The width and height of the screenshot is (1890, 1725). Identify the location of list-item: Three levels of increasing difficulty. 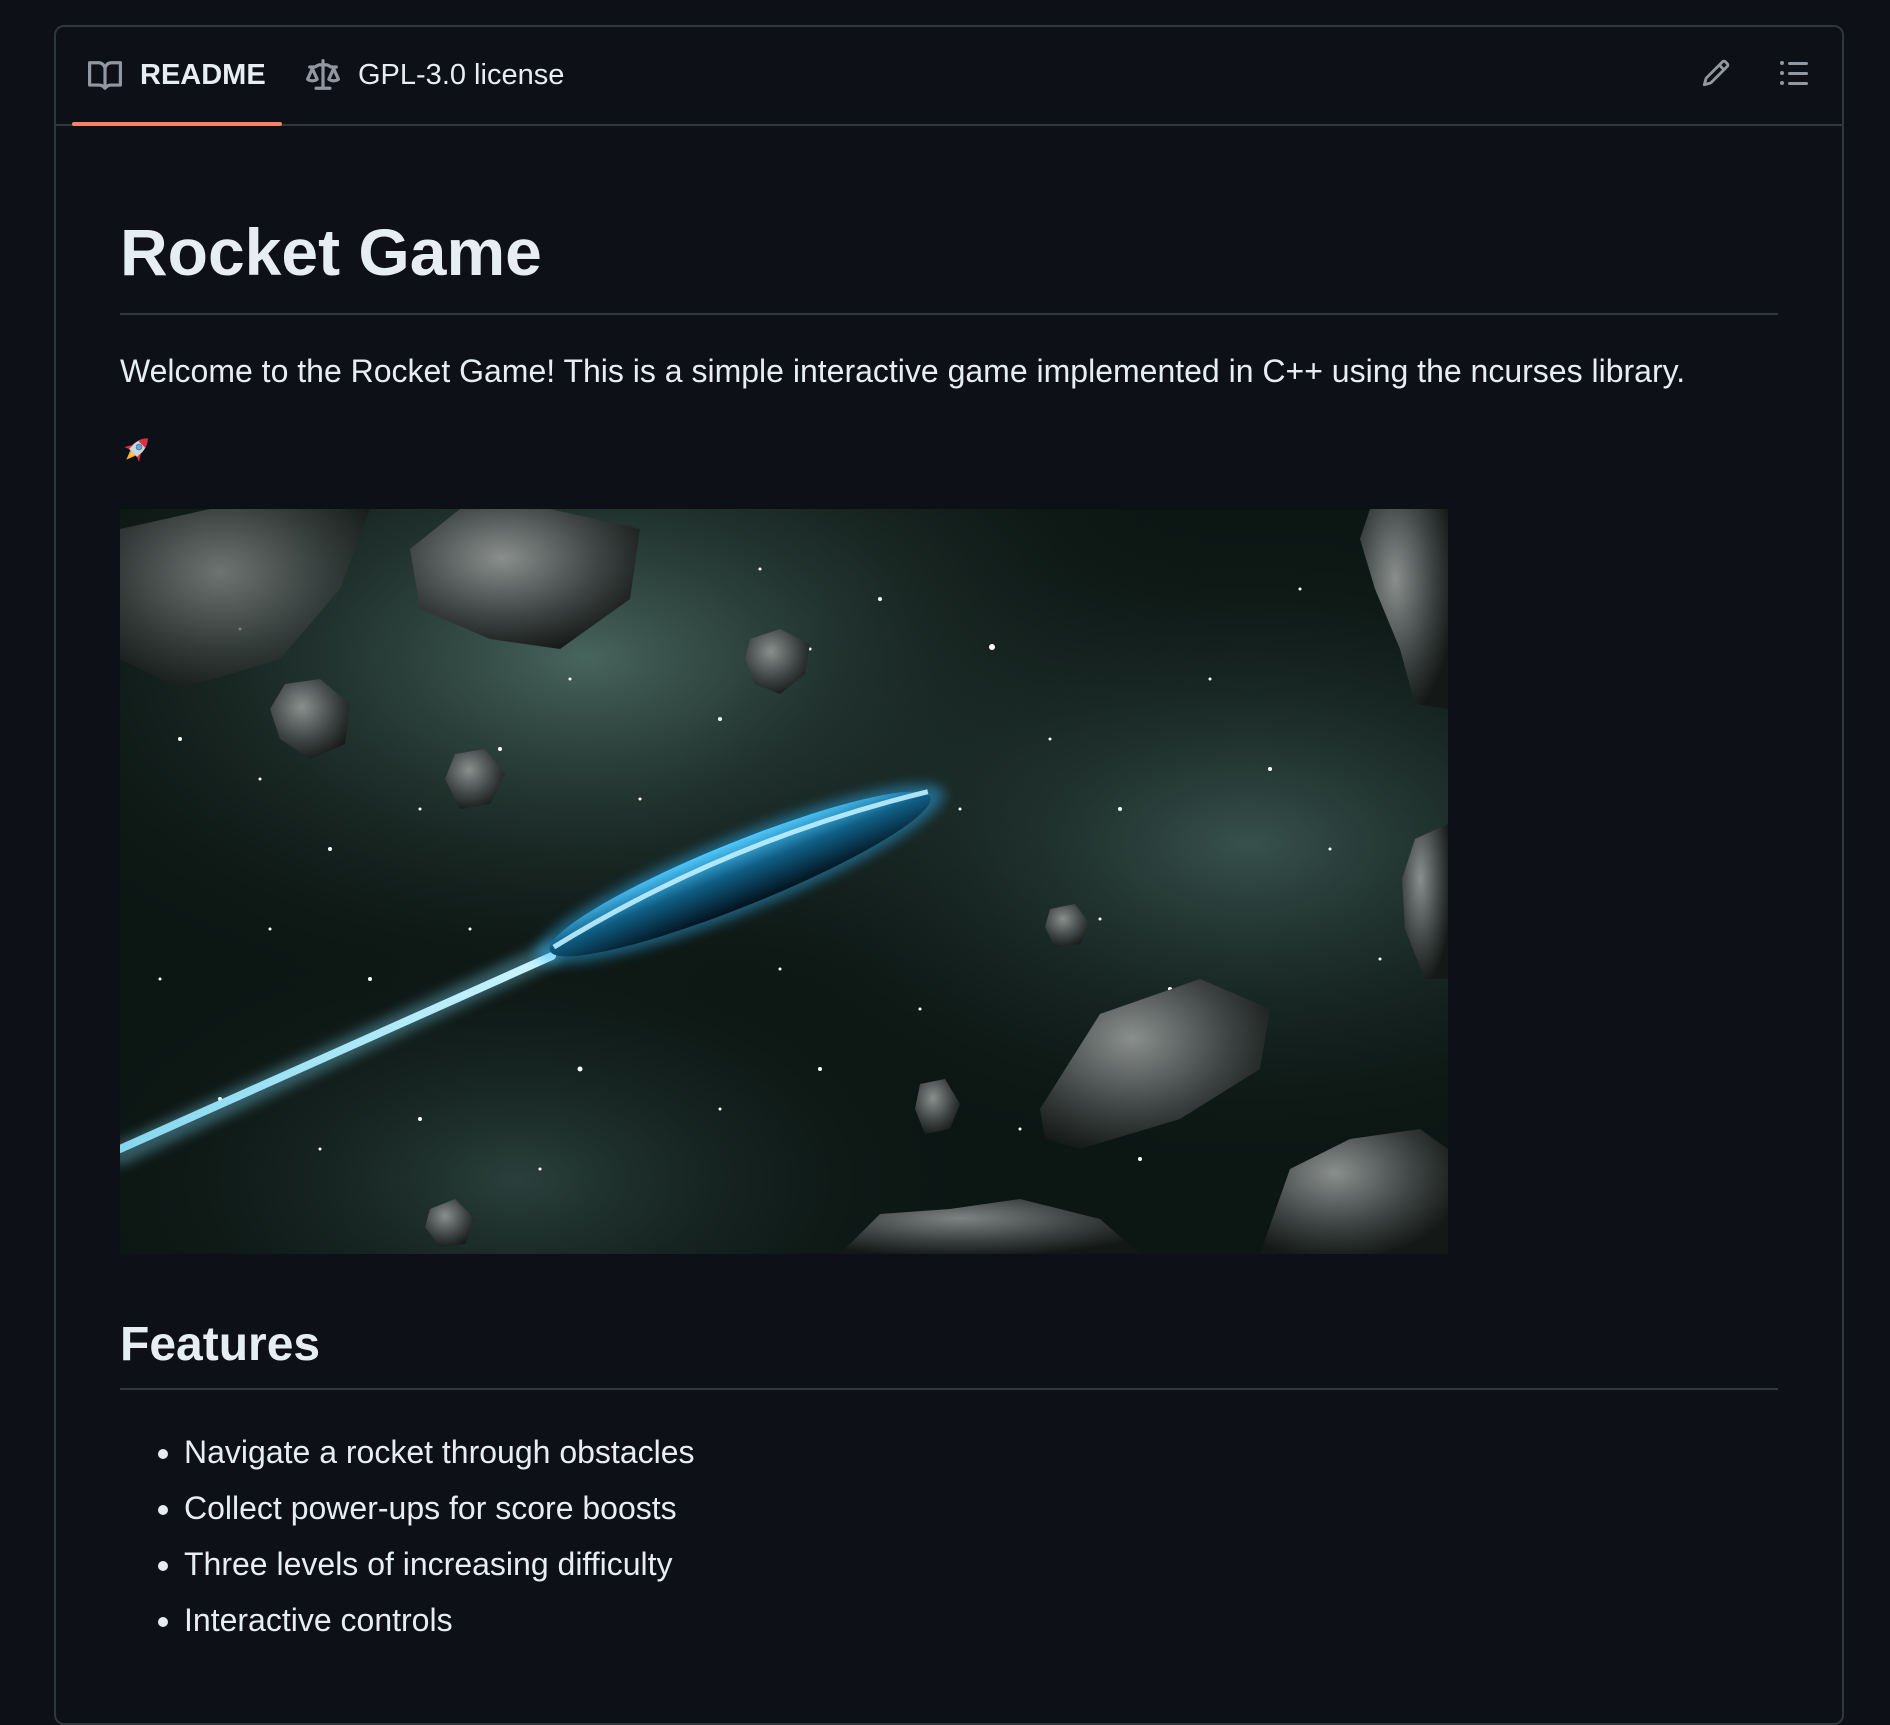
(439, 1564).